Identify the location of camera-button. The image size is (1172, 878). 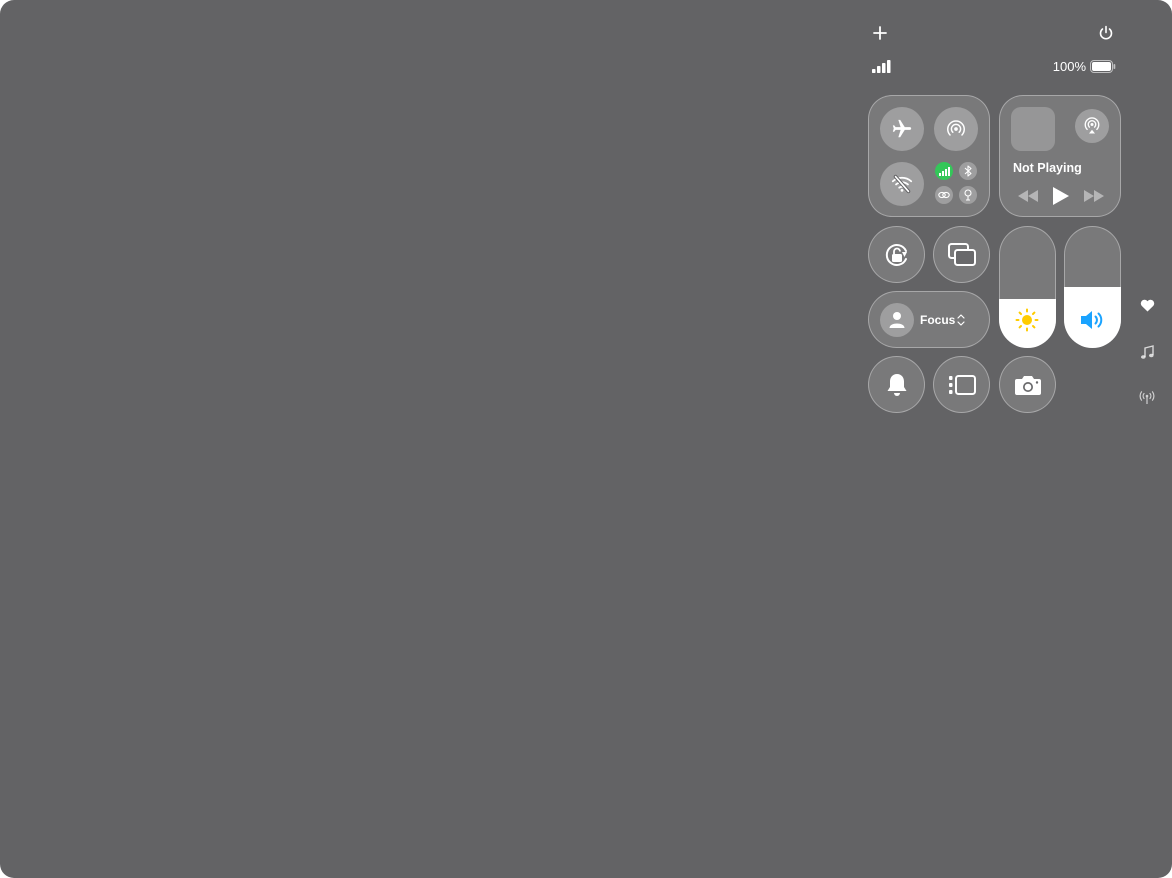
(1027, 384).